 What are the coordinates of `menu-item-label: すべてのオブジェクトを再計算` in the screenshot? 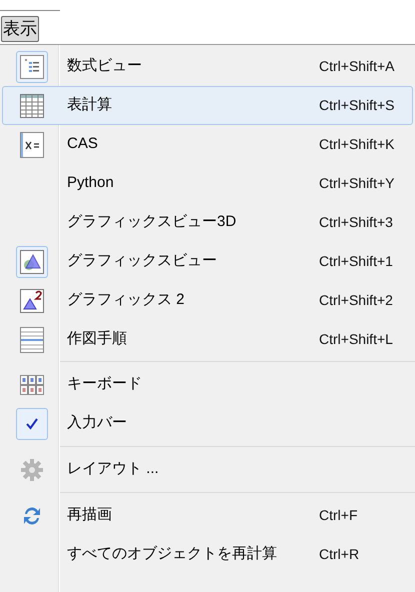 It's located at (172, 554).